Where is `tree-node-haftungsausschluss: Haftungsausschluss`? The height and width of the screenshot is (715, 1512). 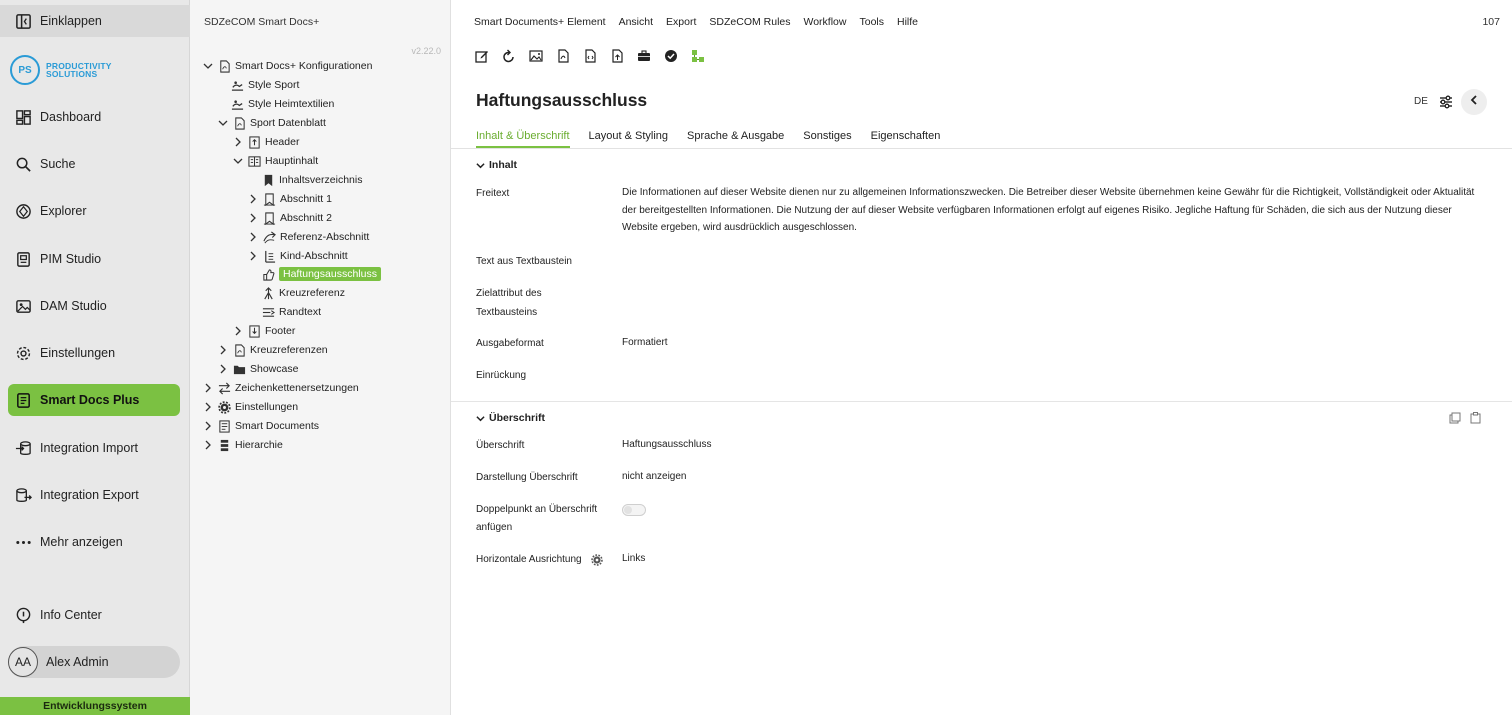 tree-node-haftungsausschluss: Haftungsausschluss is located at coordinates (321, 274).